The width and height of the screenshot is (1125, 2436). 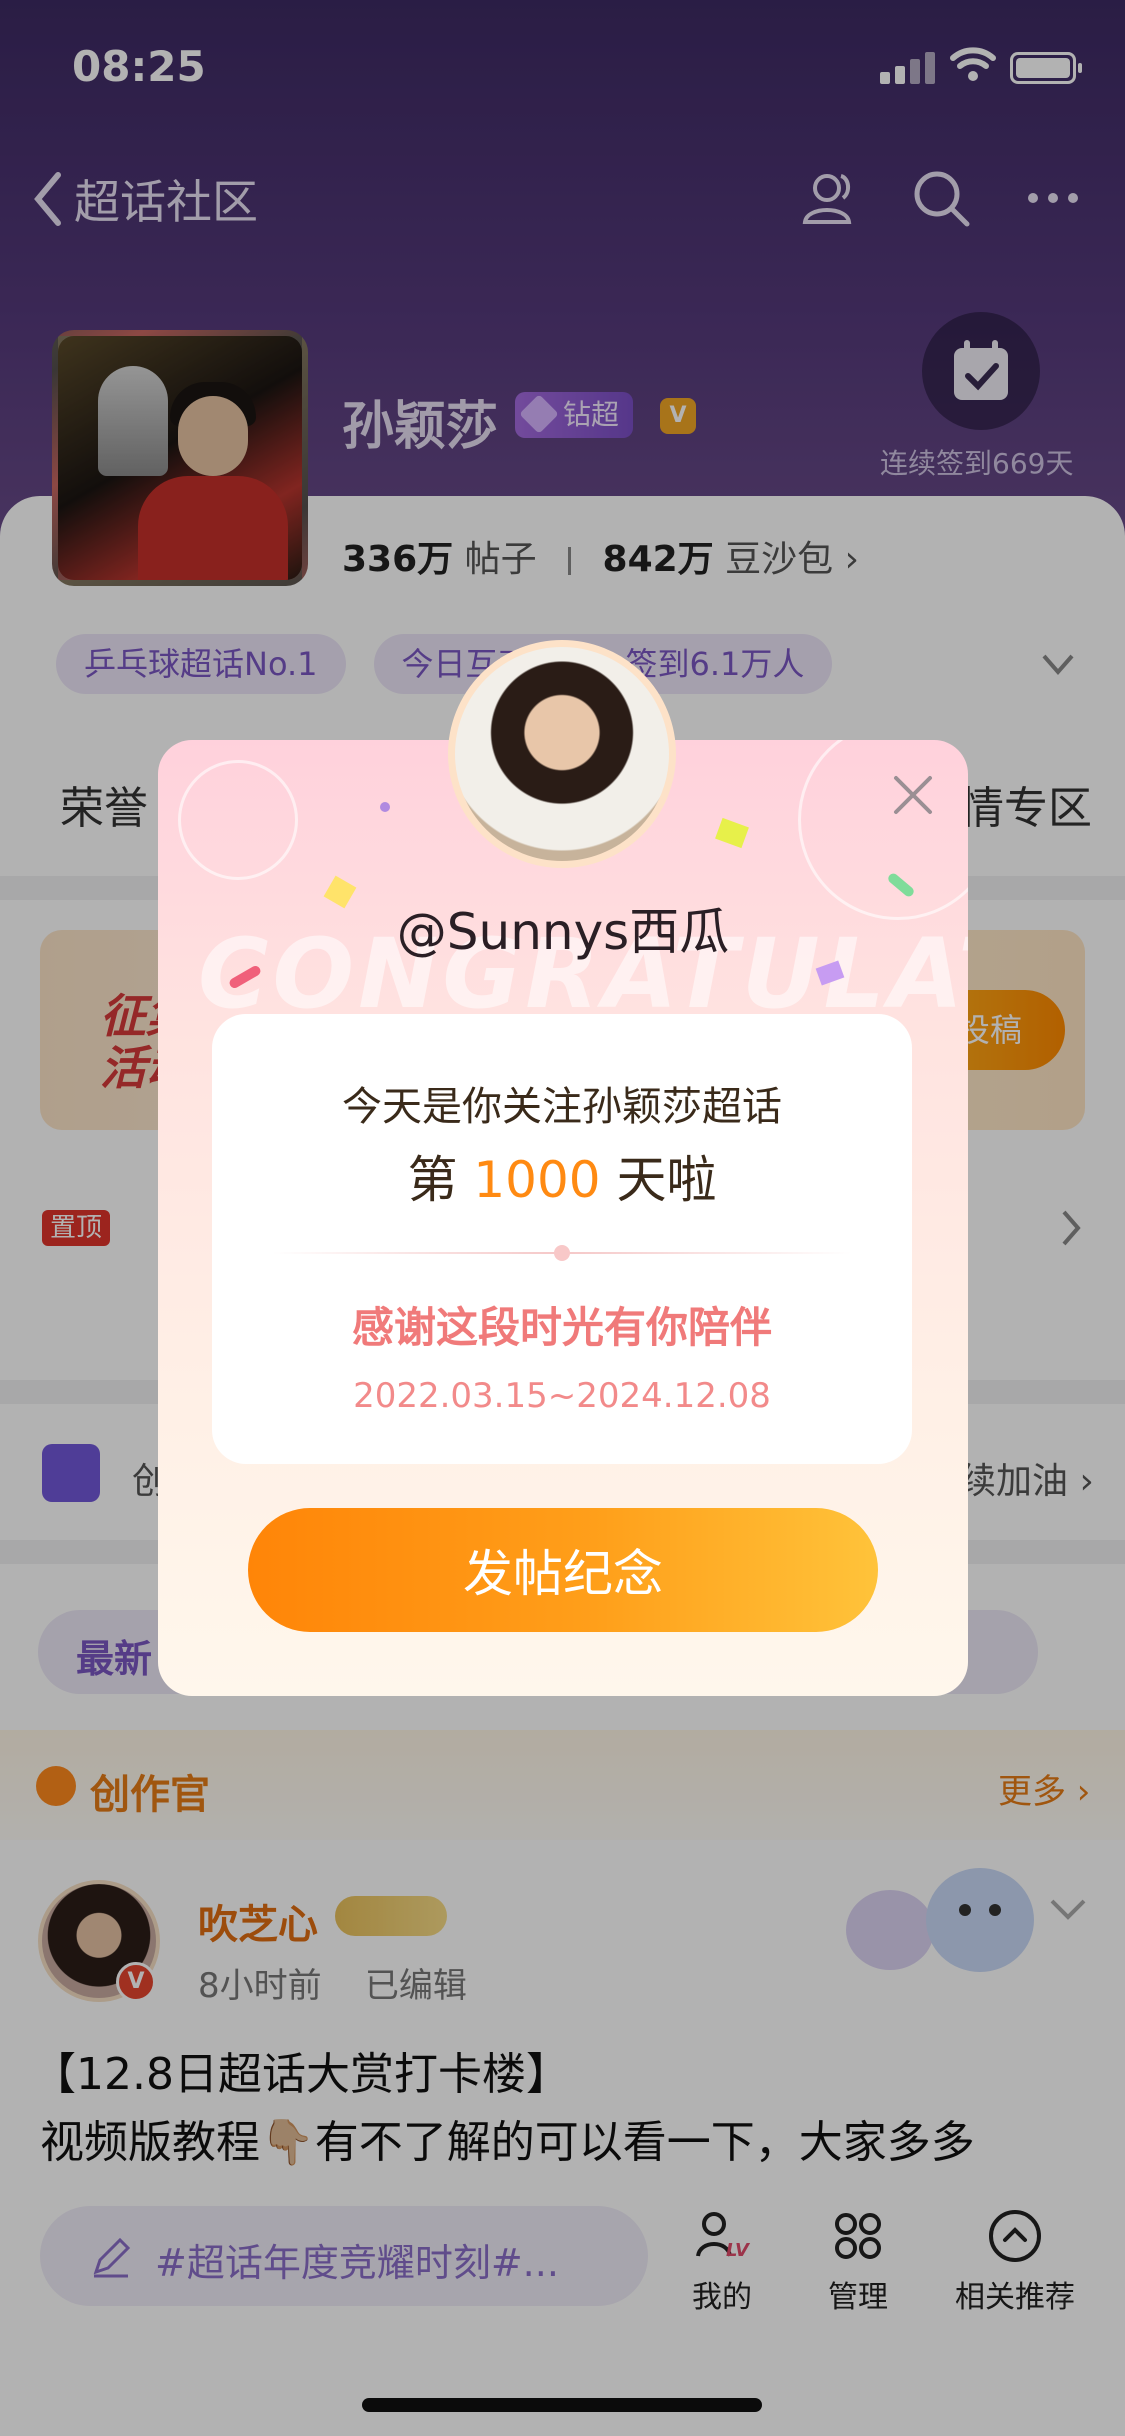 I want to click on thanks-message: 感谢这段时光有你陪伴, so click(x=561, y=1327).